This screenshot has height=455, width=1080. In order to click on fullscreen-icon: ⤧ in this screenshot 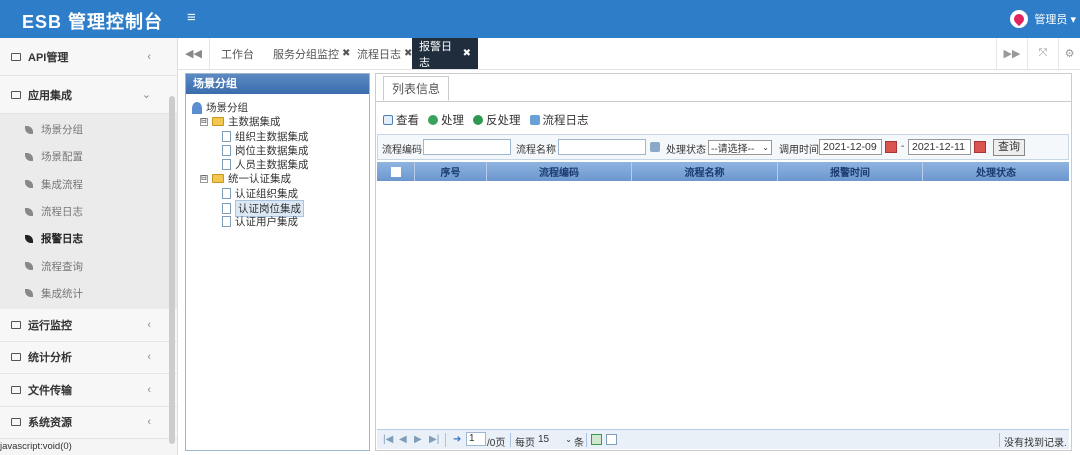, I will do `click(1042, 53)`.